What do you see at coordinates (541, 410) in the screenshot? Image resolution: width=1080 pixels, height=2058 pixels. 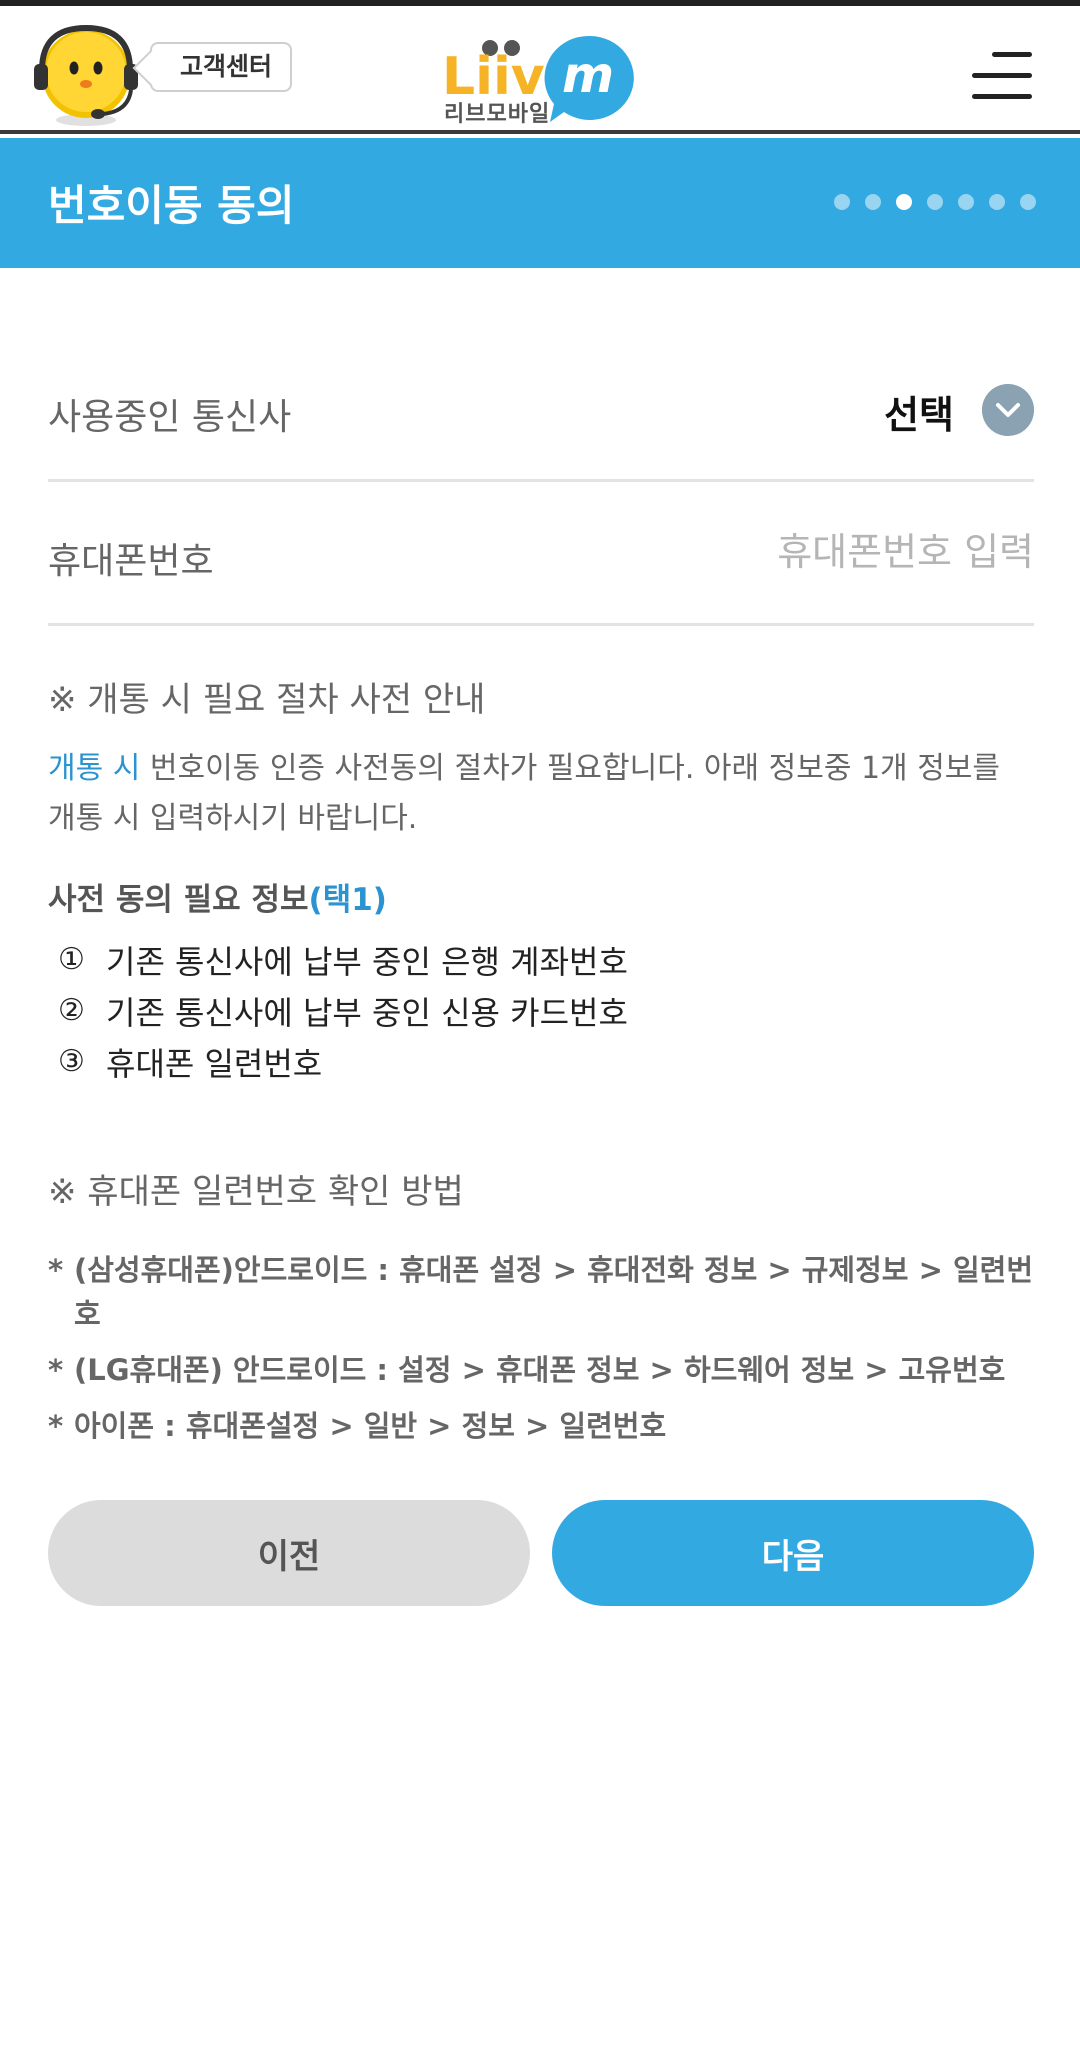 I see `carrier-select-row: 사용중인 통신사 선택` at bounding box center [541, 410].